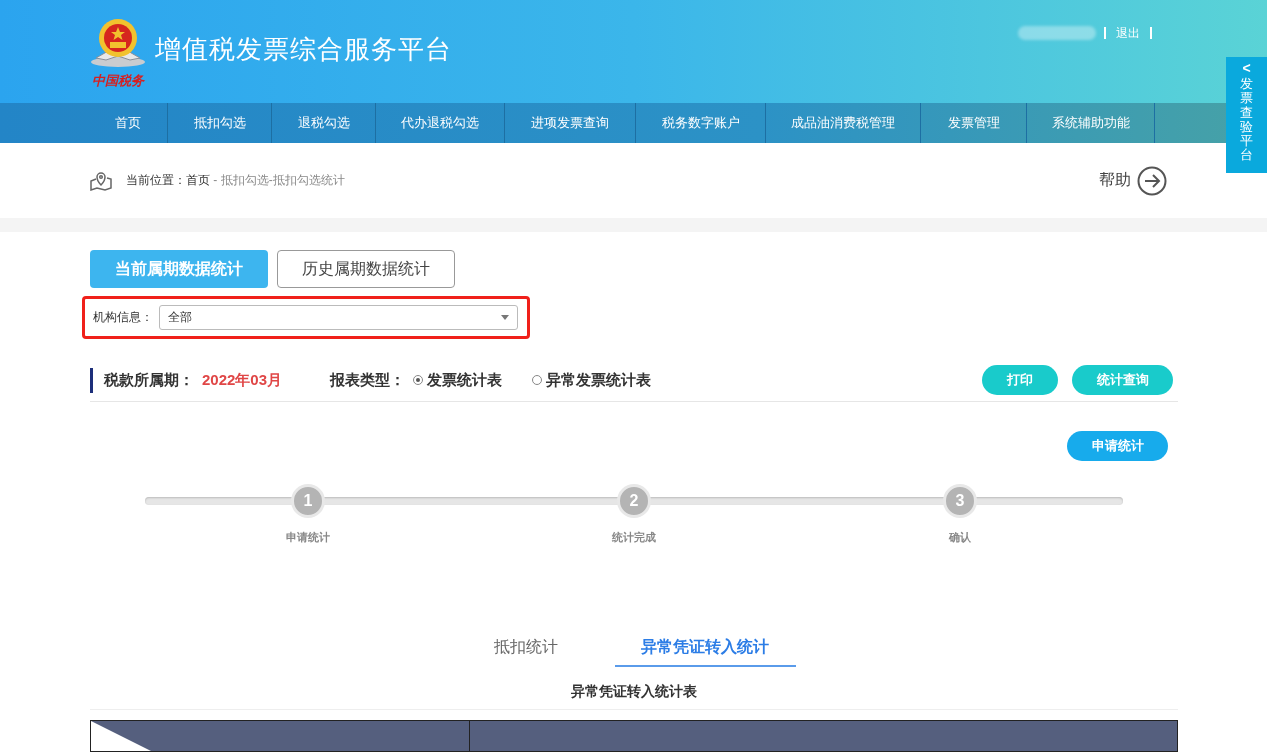 This screenshot has width=1267, height=752. What do you see at coordinates (960, 501) in the screenshot?
I see `step-number: 3` at bounding box center [960, 501].